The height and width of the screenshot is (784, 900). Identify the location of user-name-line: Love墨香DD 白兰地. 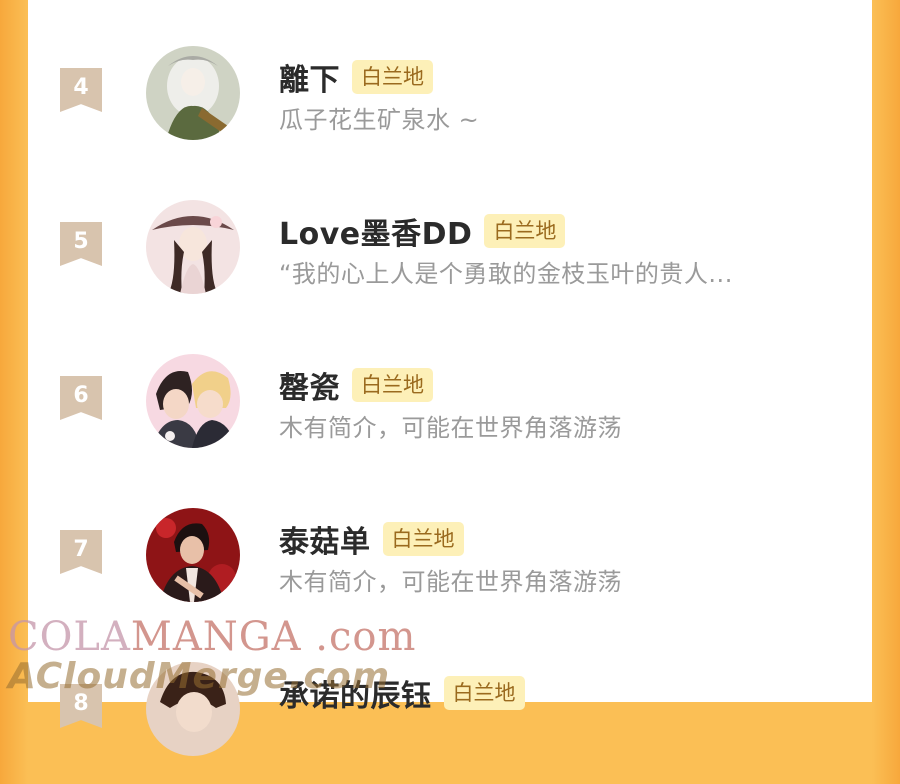
(422, 231).